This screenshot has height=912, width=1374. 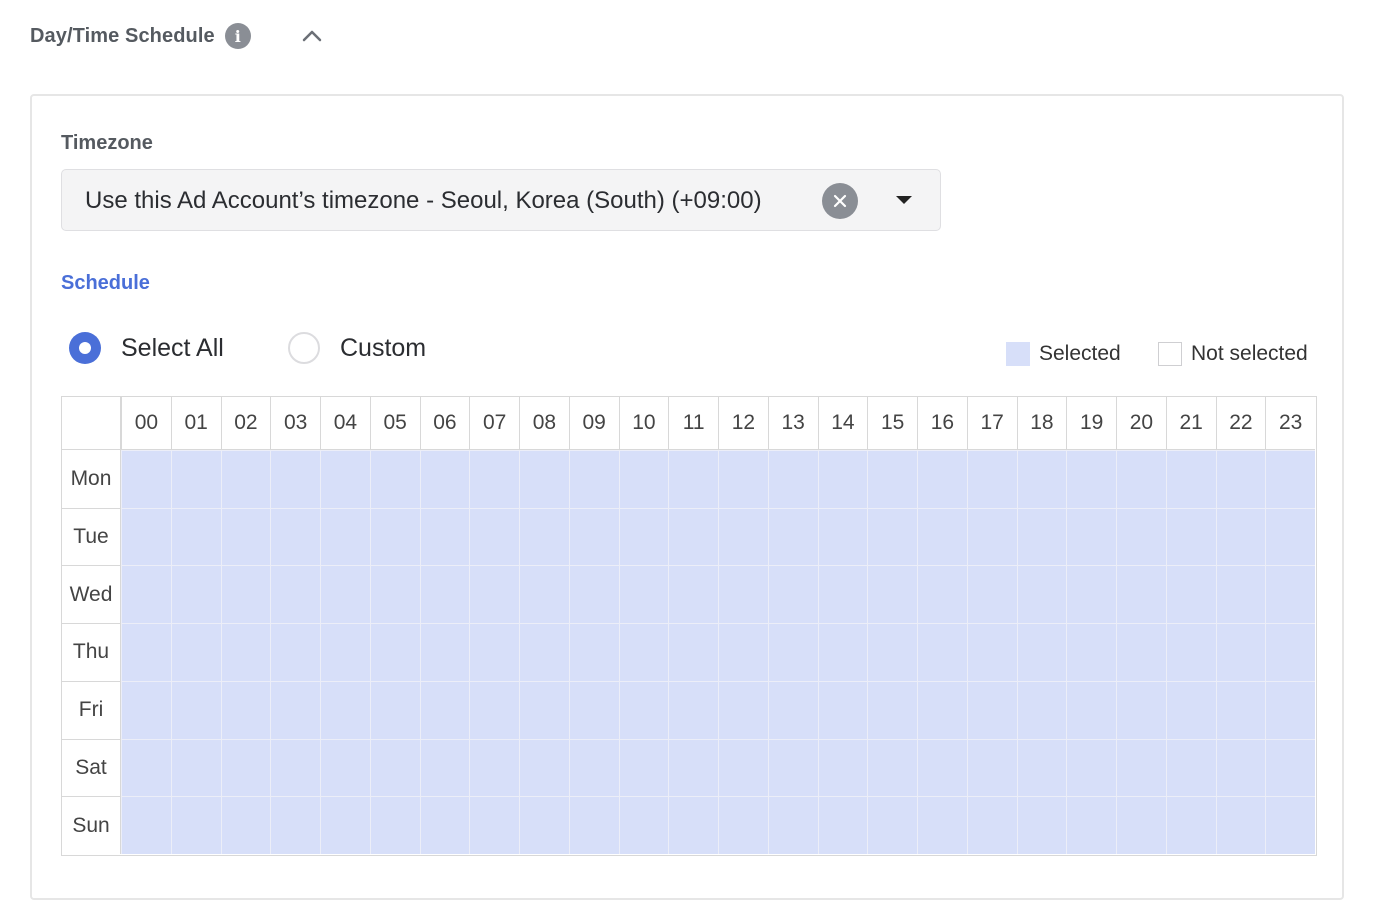 What do you see at coordinates (904, 200) in the screenshot?
I see `caret-down-icon` at bounding box center [904, 200].